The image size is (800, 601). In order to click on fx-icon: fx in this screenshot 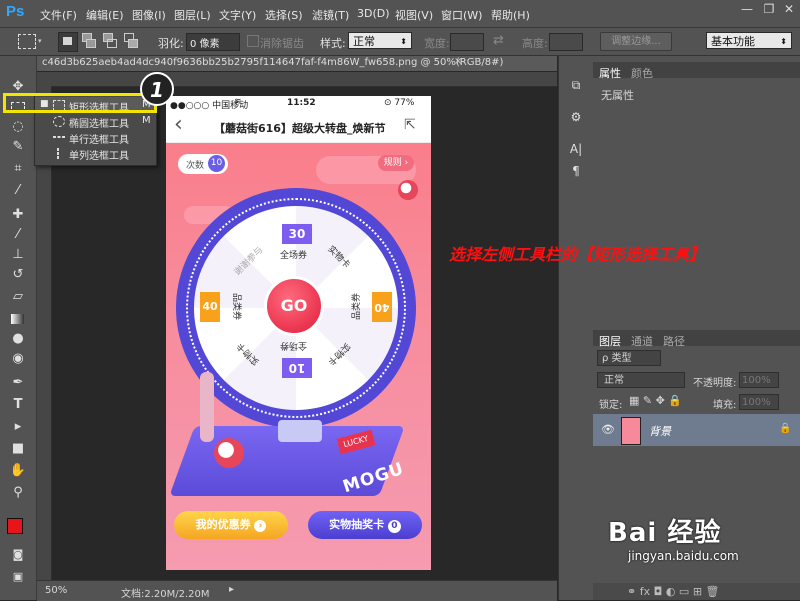, I will do `click(645, 591)`.